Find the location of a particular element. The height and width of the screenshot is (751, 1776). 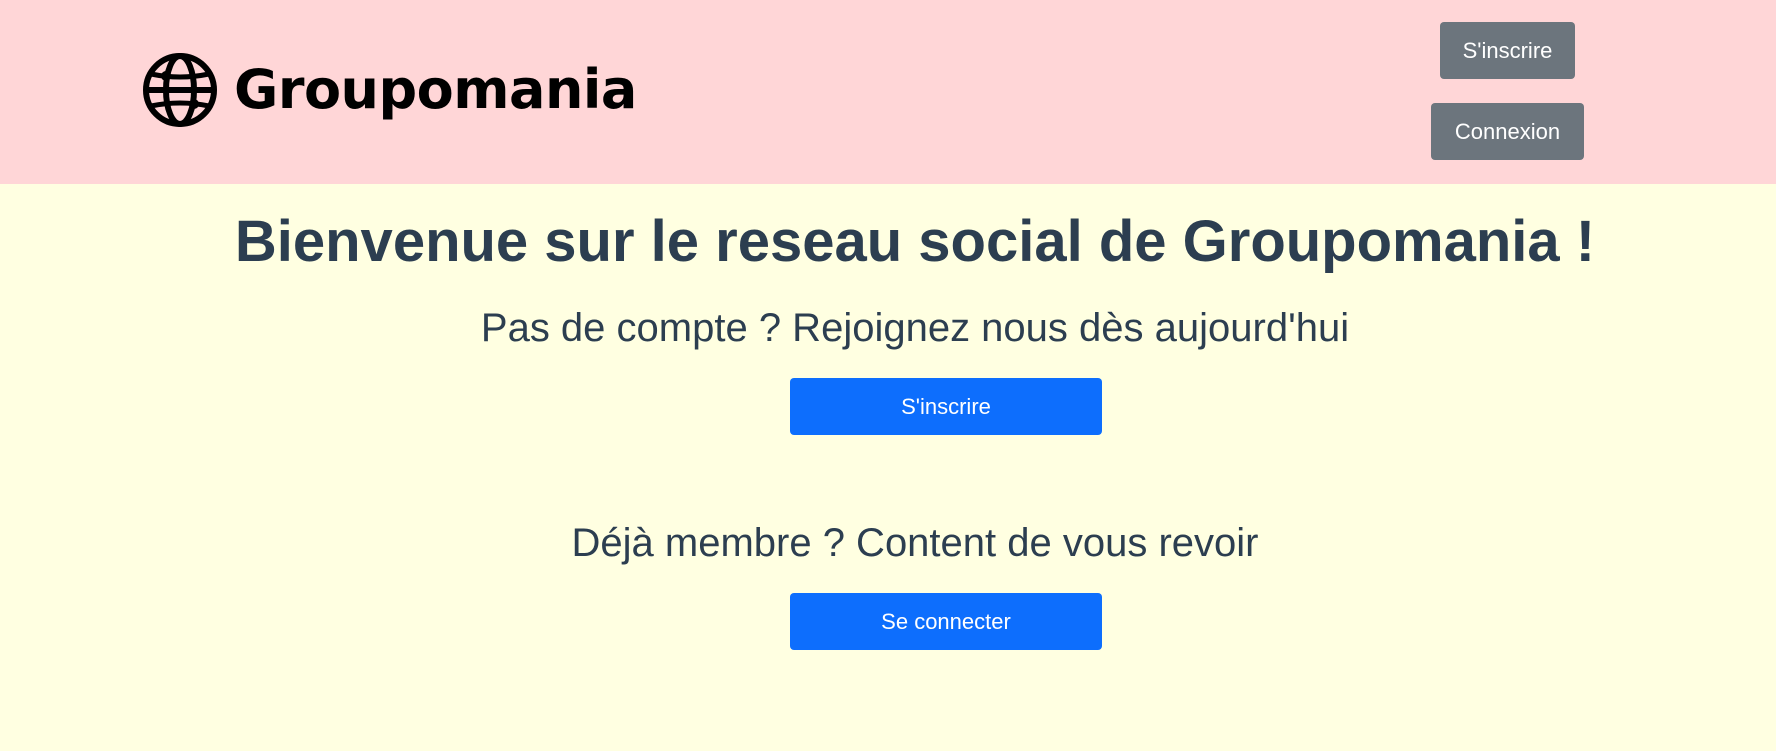

signup-button: S'inscrire is located at coordinates (946, 406).